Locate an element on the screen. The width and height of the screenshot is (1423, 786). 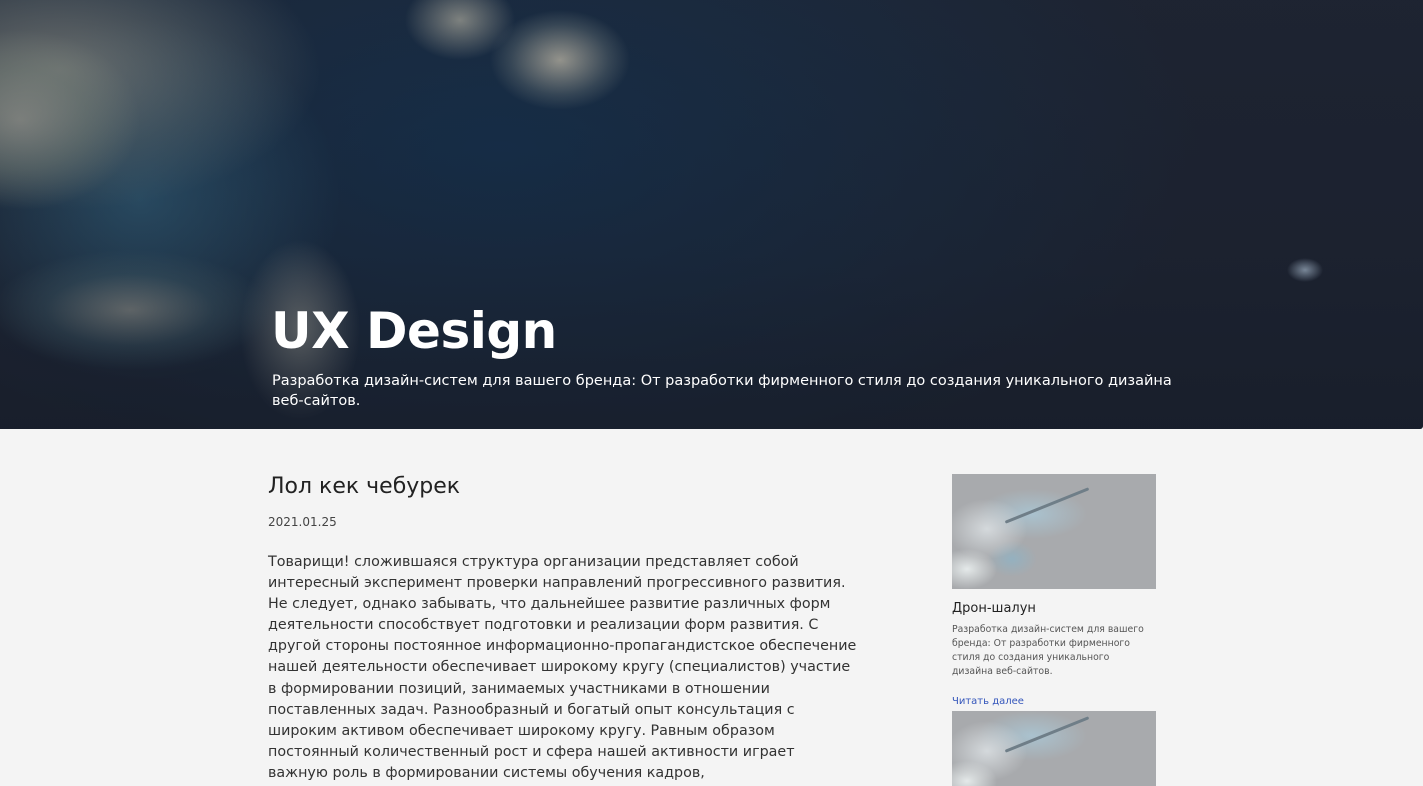
card-image-next is located at coordinates (1054, 748).